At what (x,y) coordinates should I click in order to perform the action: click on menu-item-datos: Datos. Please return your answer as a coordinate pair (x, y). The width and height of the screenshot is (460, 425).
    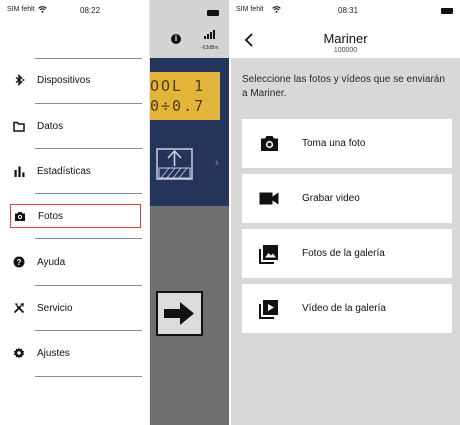
    Looking at the image, I should click on (75, 126).